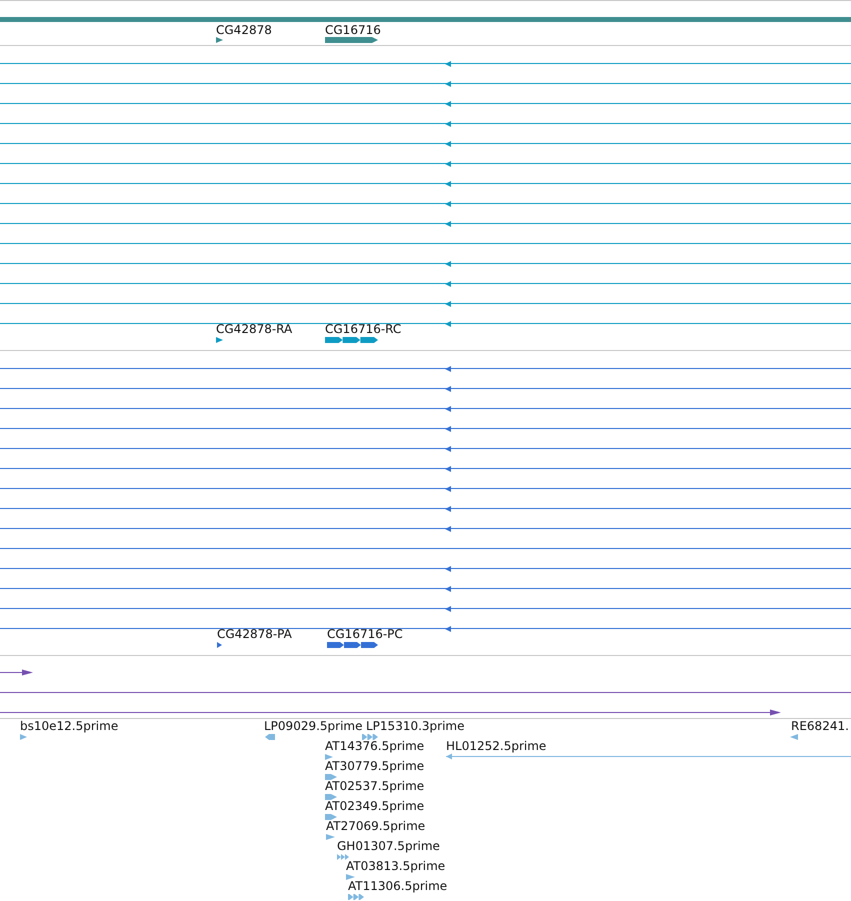  What do you see at coordinates (820, 726) in the screenshot?
I see `feature-label: RE68241.` at bounding box center [820, 726].